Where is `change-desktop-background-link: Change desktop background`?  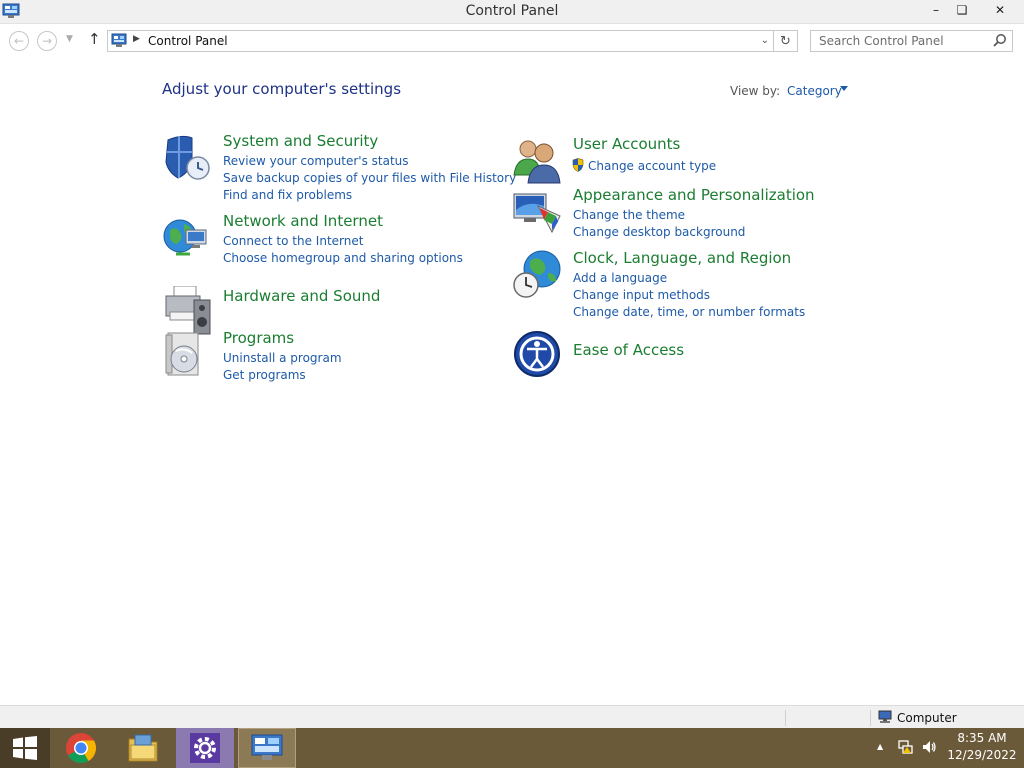 change-desktop-background-link: Change desktop background is located at coordinates (659, 232).